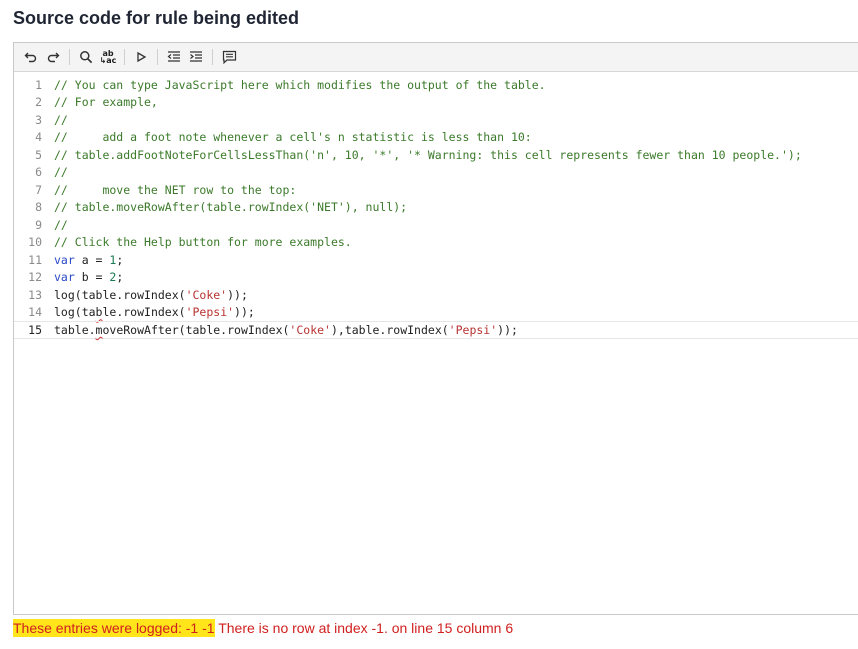 Image resolution: width=858 pixels, height=649 pixels. Describe the element at coordinates (436, 295) in the screenshot. I see `code-line: 13 log(table.rowIndex('Coke'));` at that location.